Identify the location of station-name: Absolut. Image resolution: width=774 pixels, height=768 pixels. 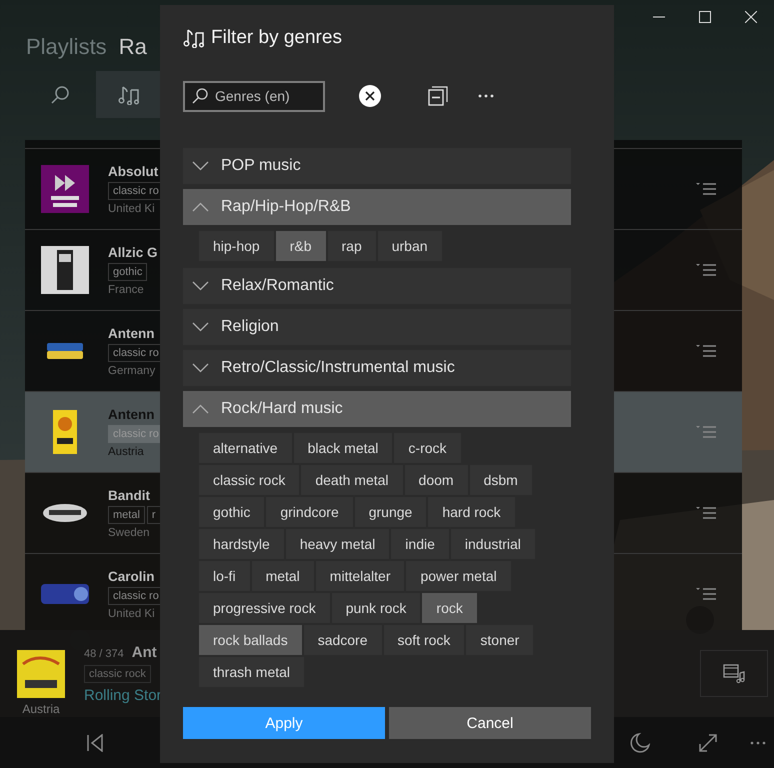
(134, 171).